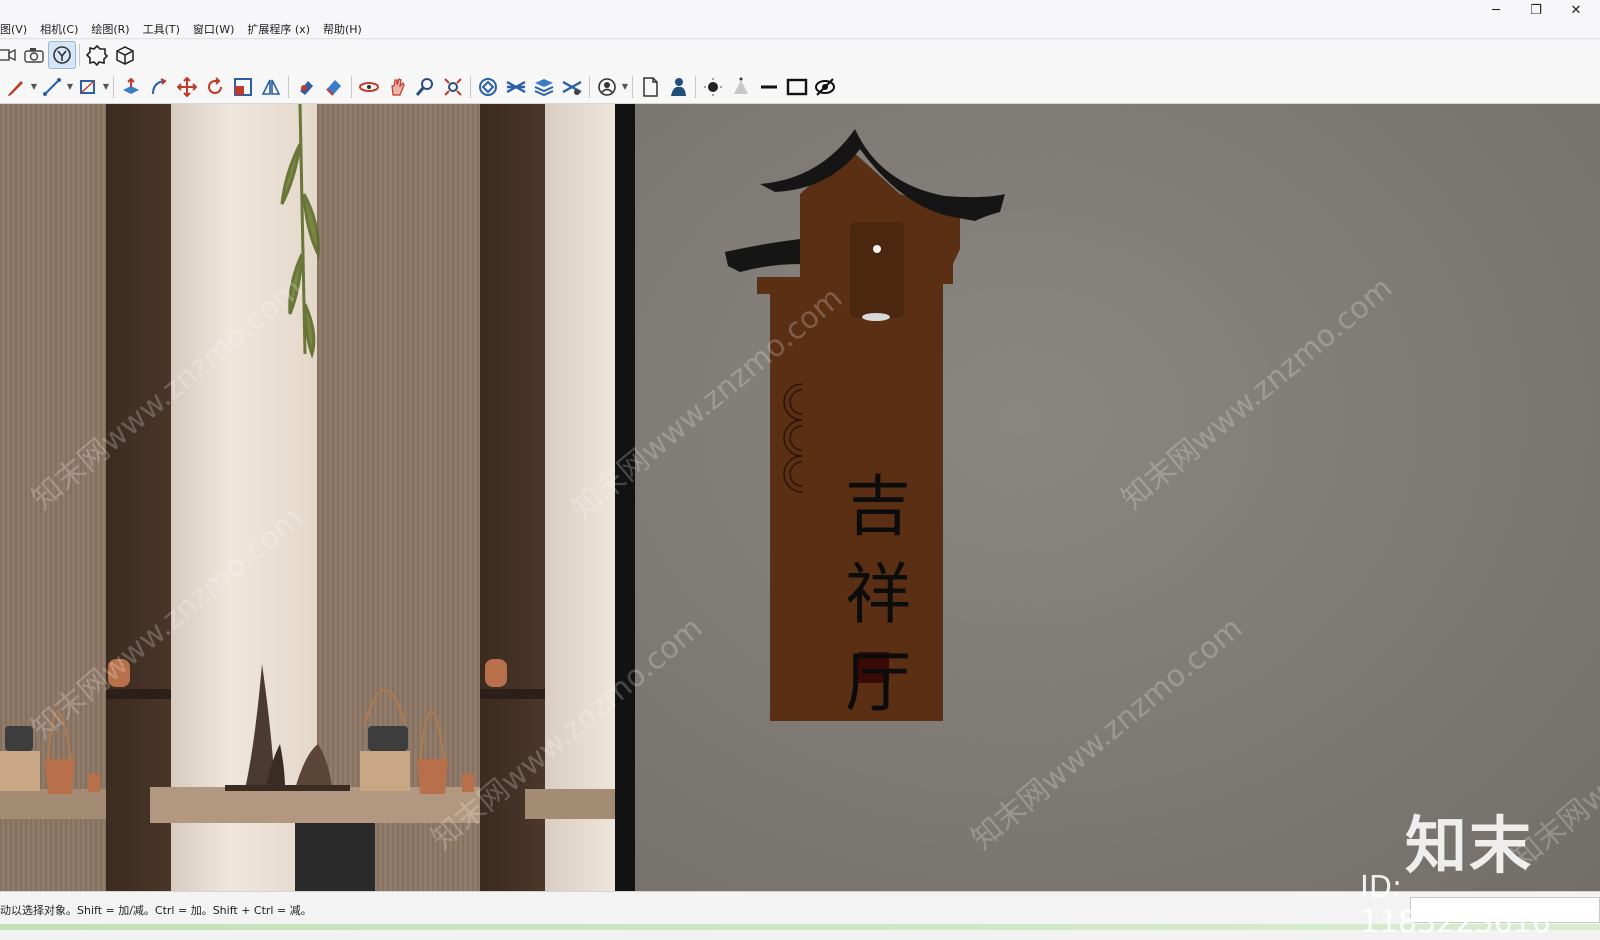 The height and width of the screenshot is (940, 1600). Describe the element at coordinates (161, 29) in the screenshot. I see `menu-tools: 工具(T)` at that location.